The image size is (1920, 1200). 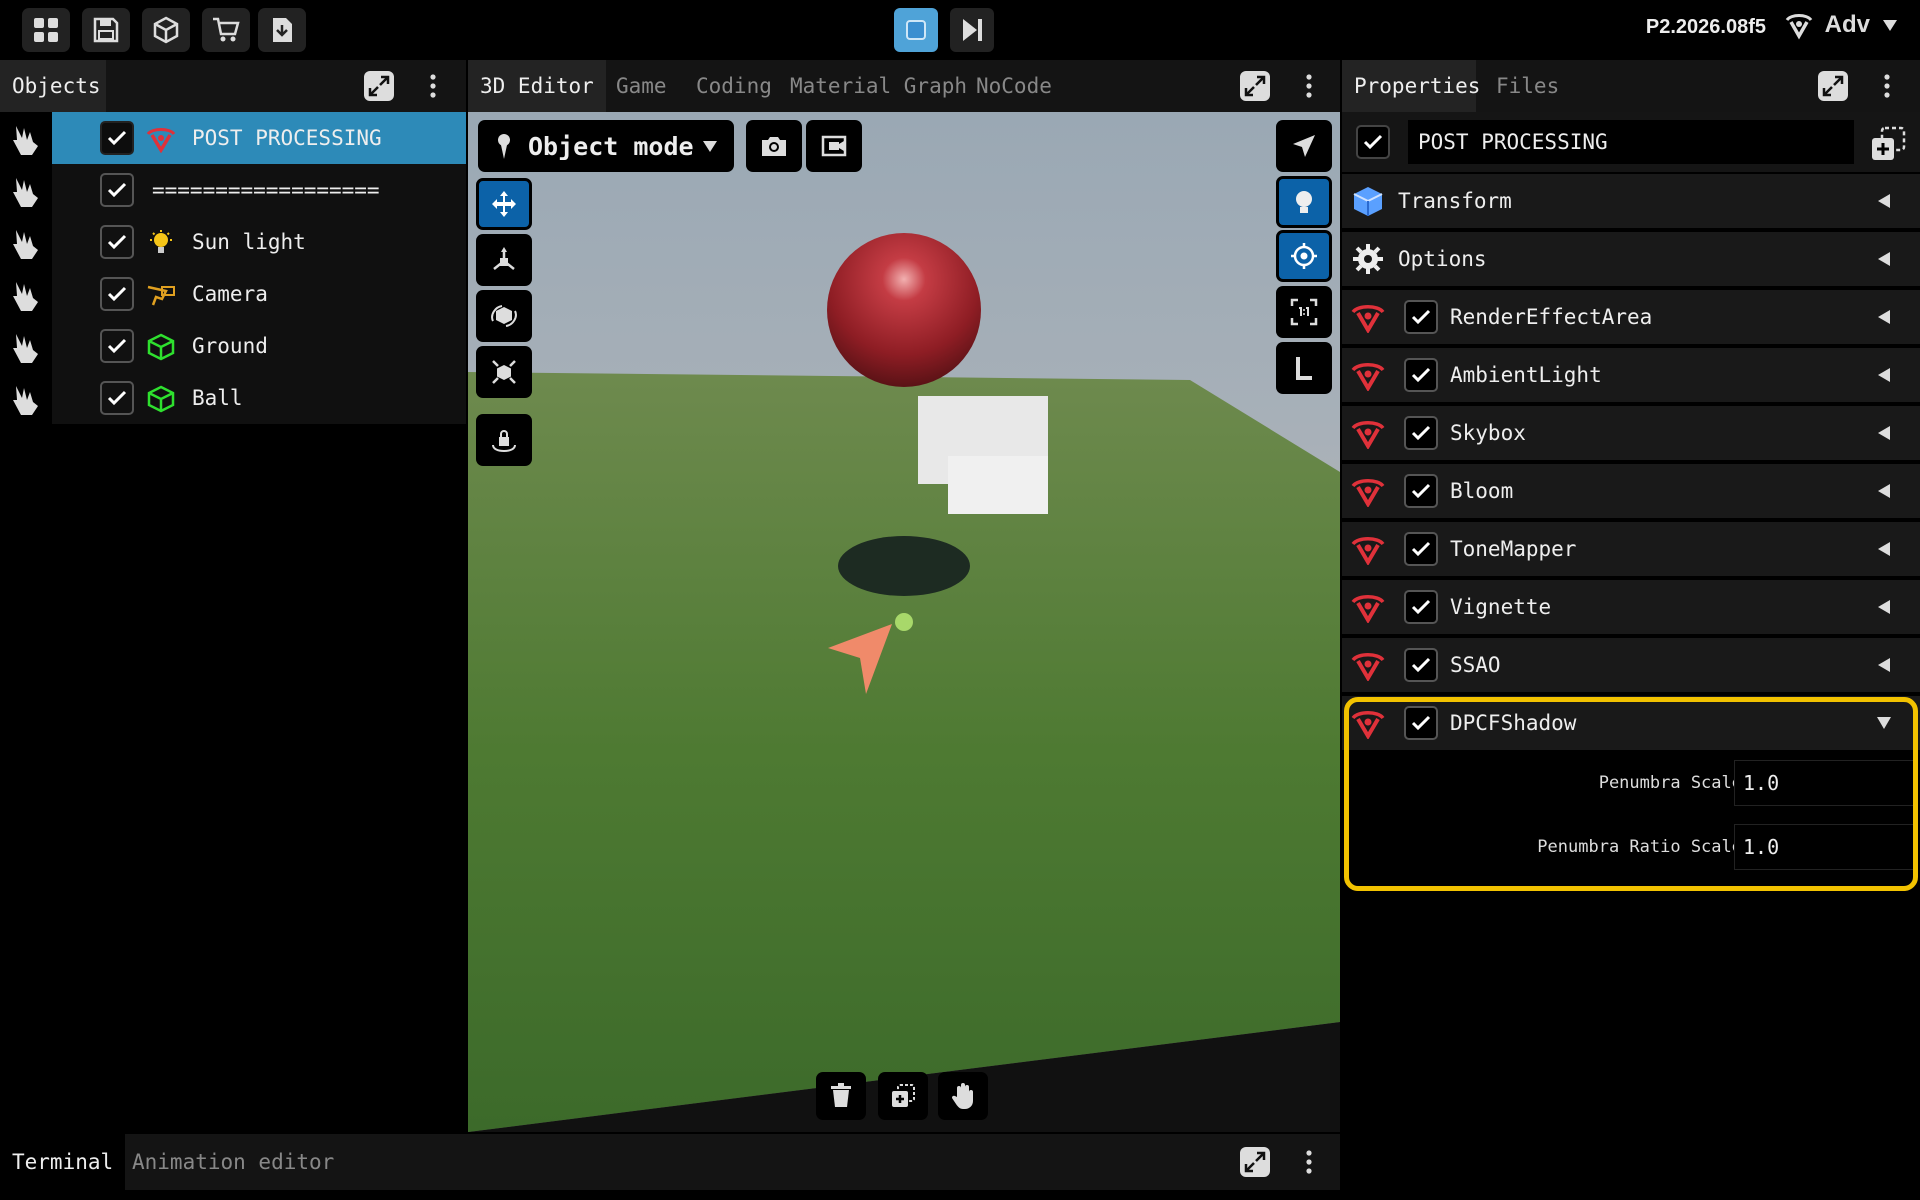 What do you see at coordinates (1526, 375) in the screenshot?
I see `section-label: AmbientLight` at bounding box center [1526, 375].